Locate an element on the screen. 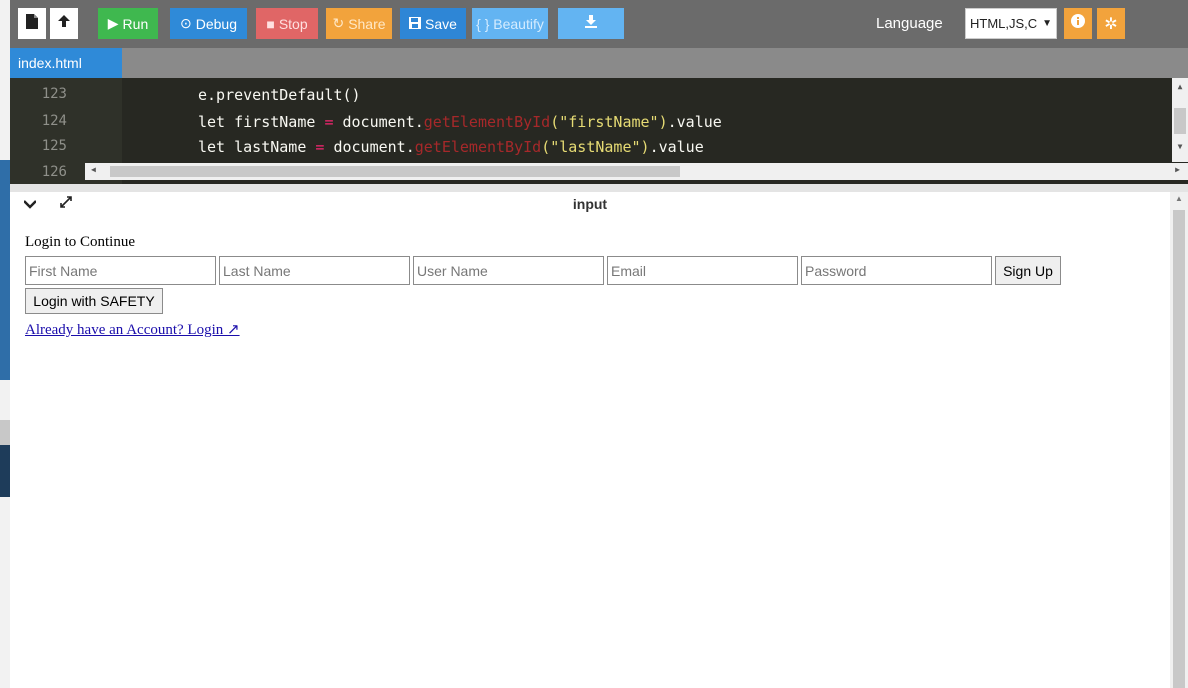  editor-horizontal-scrollbar: ◀ ▶ is located at coordinates (636, 171).